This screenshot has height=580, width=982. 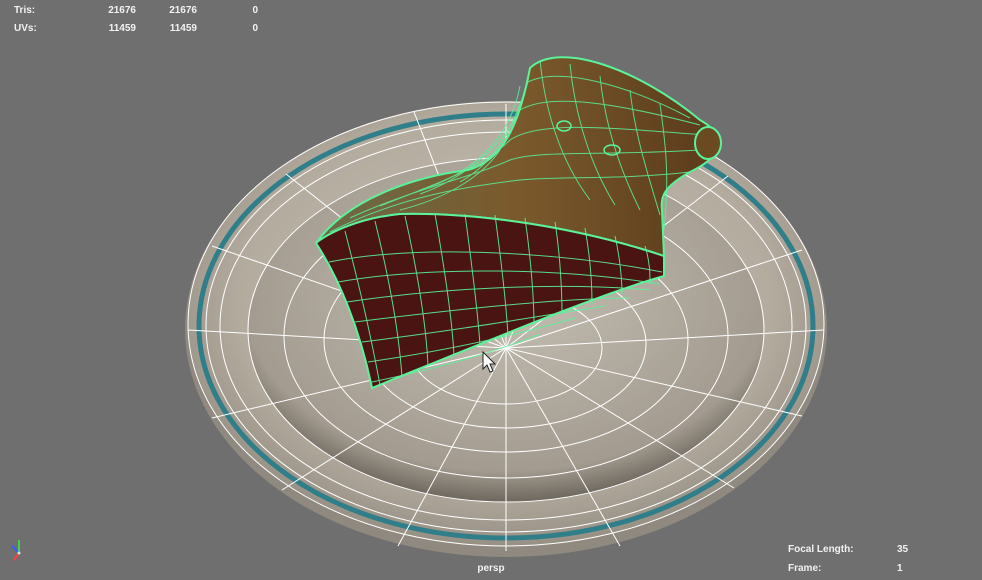 I want to click on hud-tris-value-3: 0, so click(x=255, y=10).